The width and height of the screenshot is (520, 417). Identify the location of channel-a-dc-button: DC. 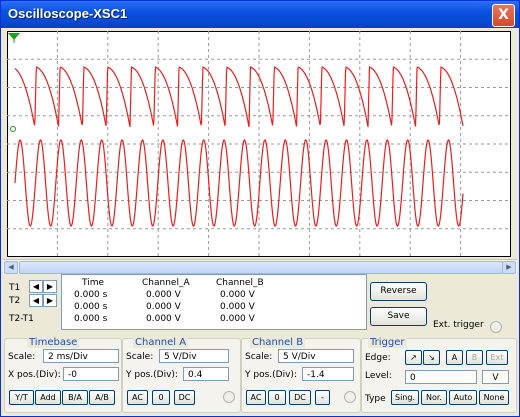
(184, 397).